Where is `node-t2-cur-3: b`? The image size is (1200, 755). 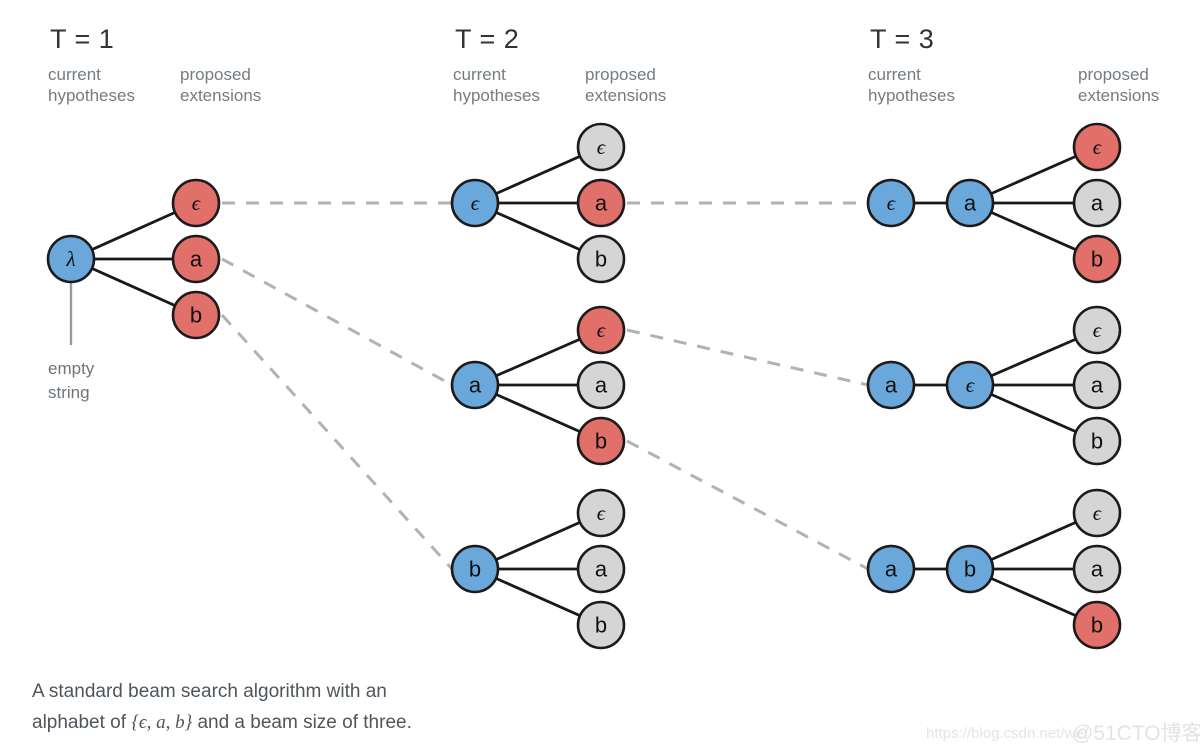 node-t2-cur-3: b is located at coordinates (475, 569).